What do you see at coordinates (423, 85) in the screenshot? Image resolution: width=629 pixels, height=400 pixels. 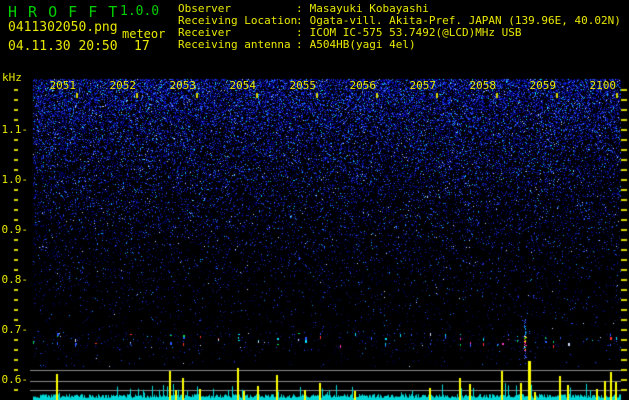 I see `time-tick-label: 2057` at bounding box center [423, 85].